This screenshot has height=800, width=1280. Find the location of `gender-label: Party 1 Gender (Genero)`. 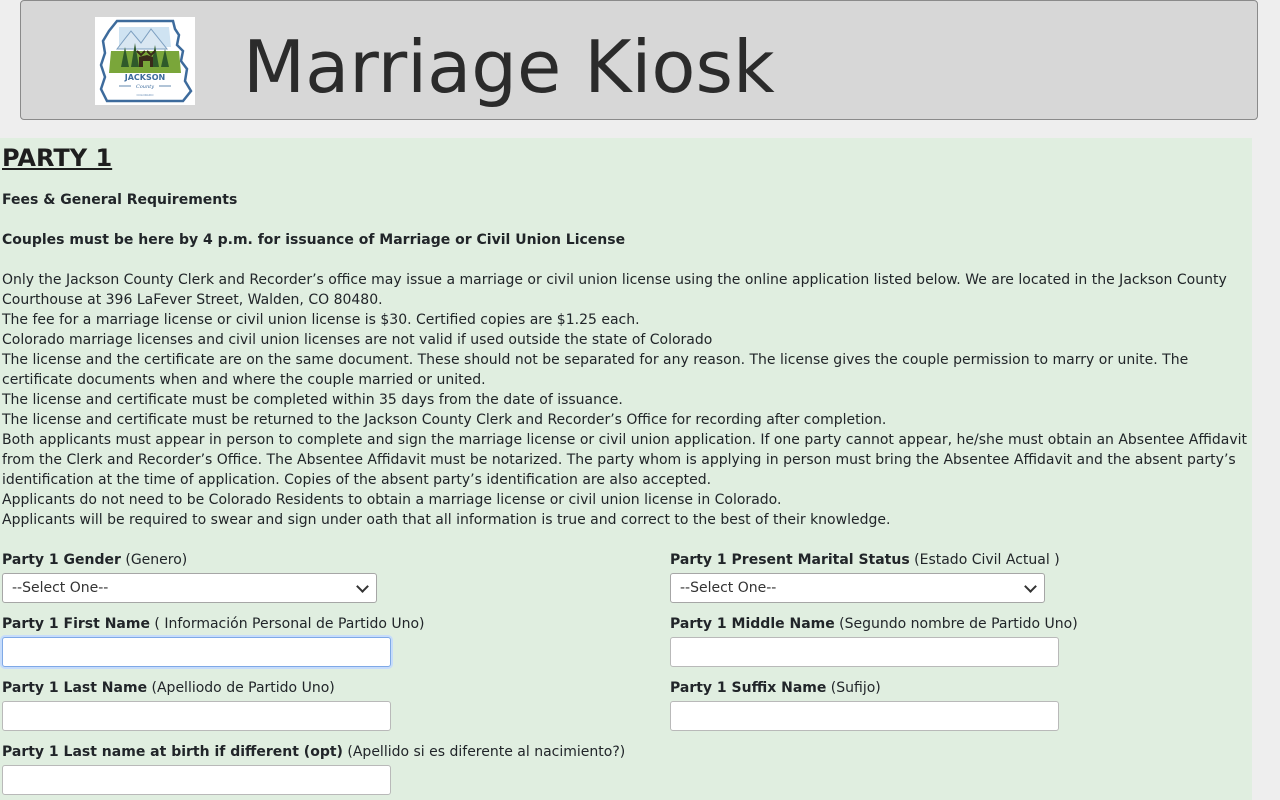

gender-label: Party 1 Gender (Genero) is located at coordinates (95, 560).